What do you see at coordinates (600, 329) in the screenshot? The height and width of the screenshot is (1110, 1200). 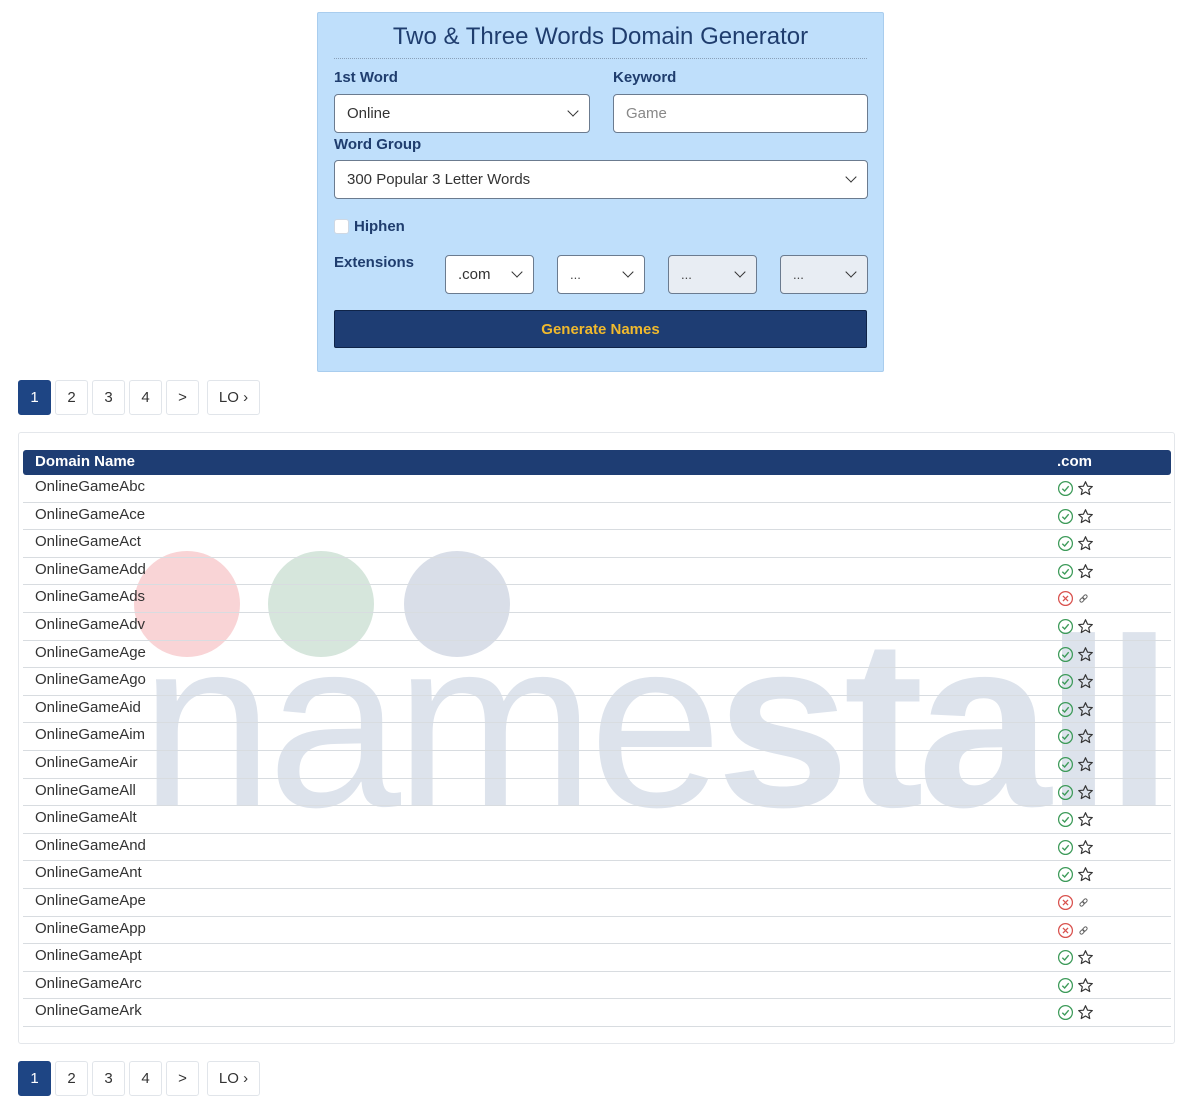 I see `generate-names-button: Generate Names` at bounding box center [600, 329].